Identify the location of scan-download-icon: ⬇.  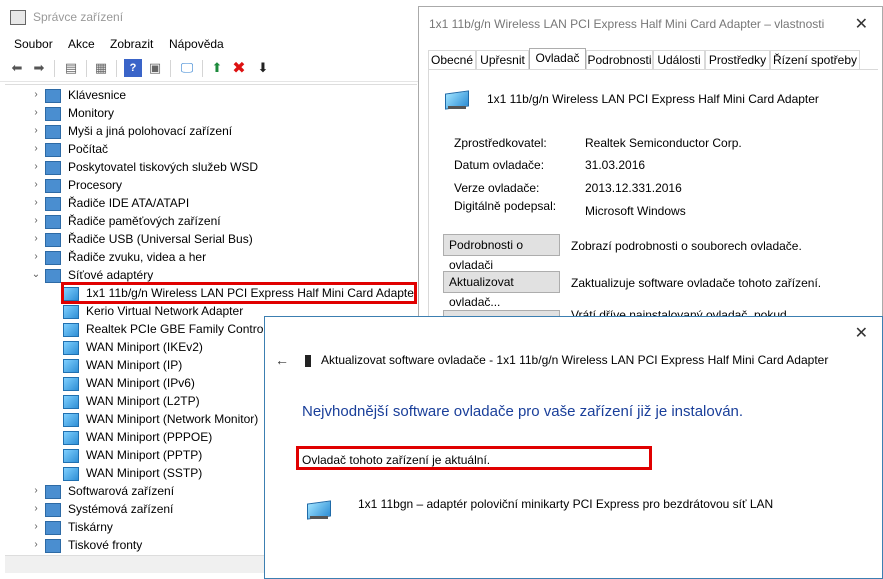
(263, 68).